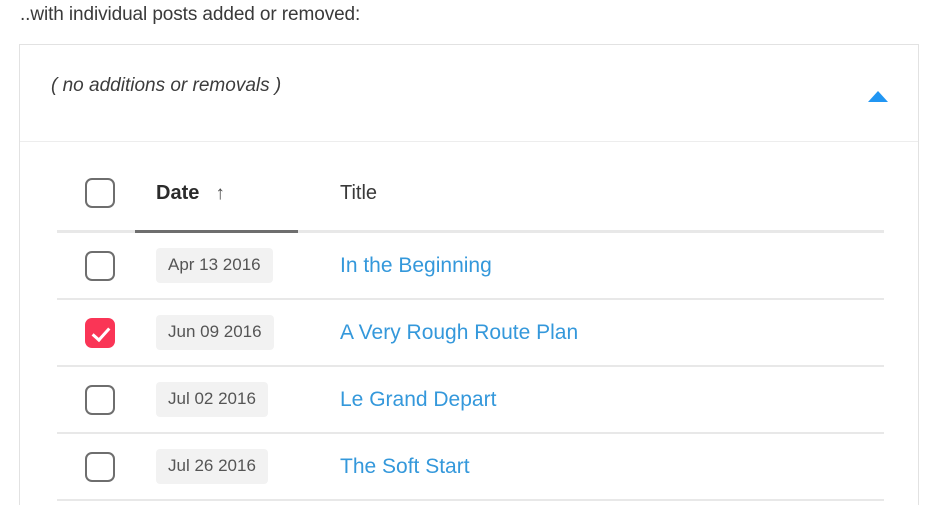 This screenshot has width=937, height=507. What do you see at coordinates (418, 399) in the screenshot?
I see `post-title-link: Le Grand Depart` at bounding box center [418, 399].